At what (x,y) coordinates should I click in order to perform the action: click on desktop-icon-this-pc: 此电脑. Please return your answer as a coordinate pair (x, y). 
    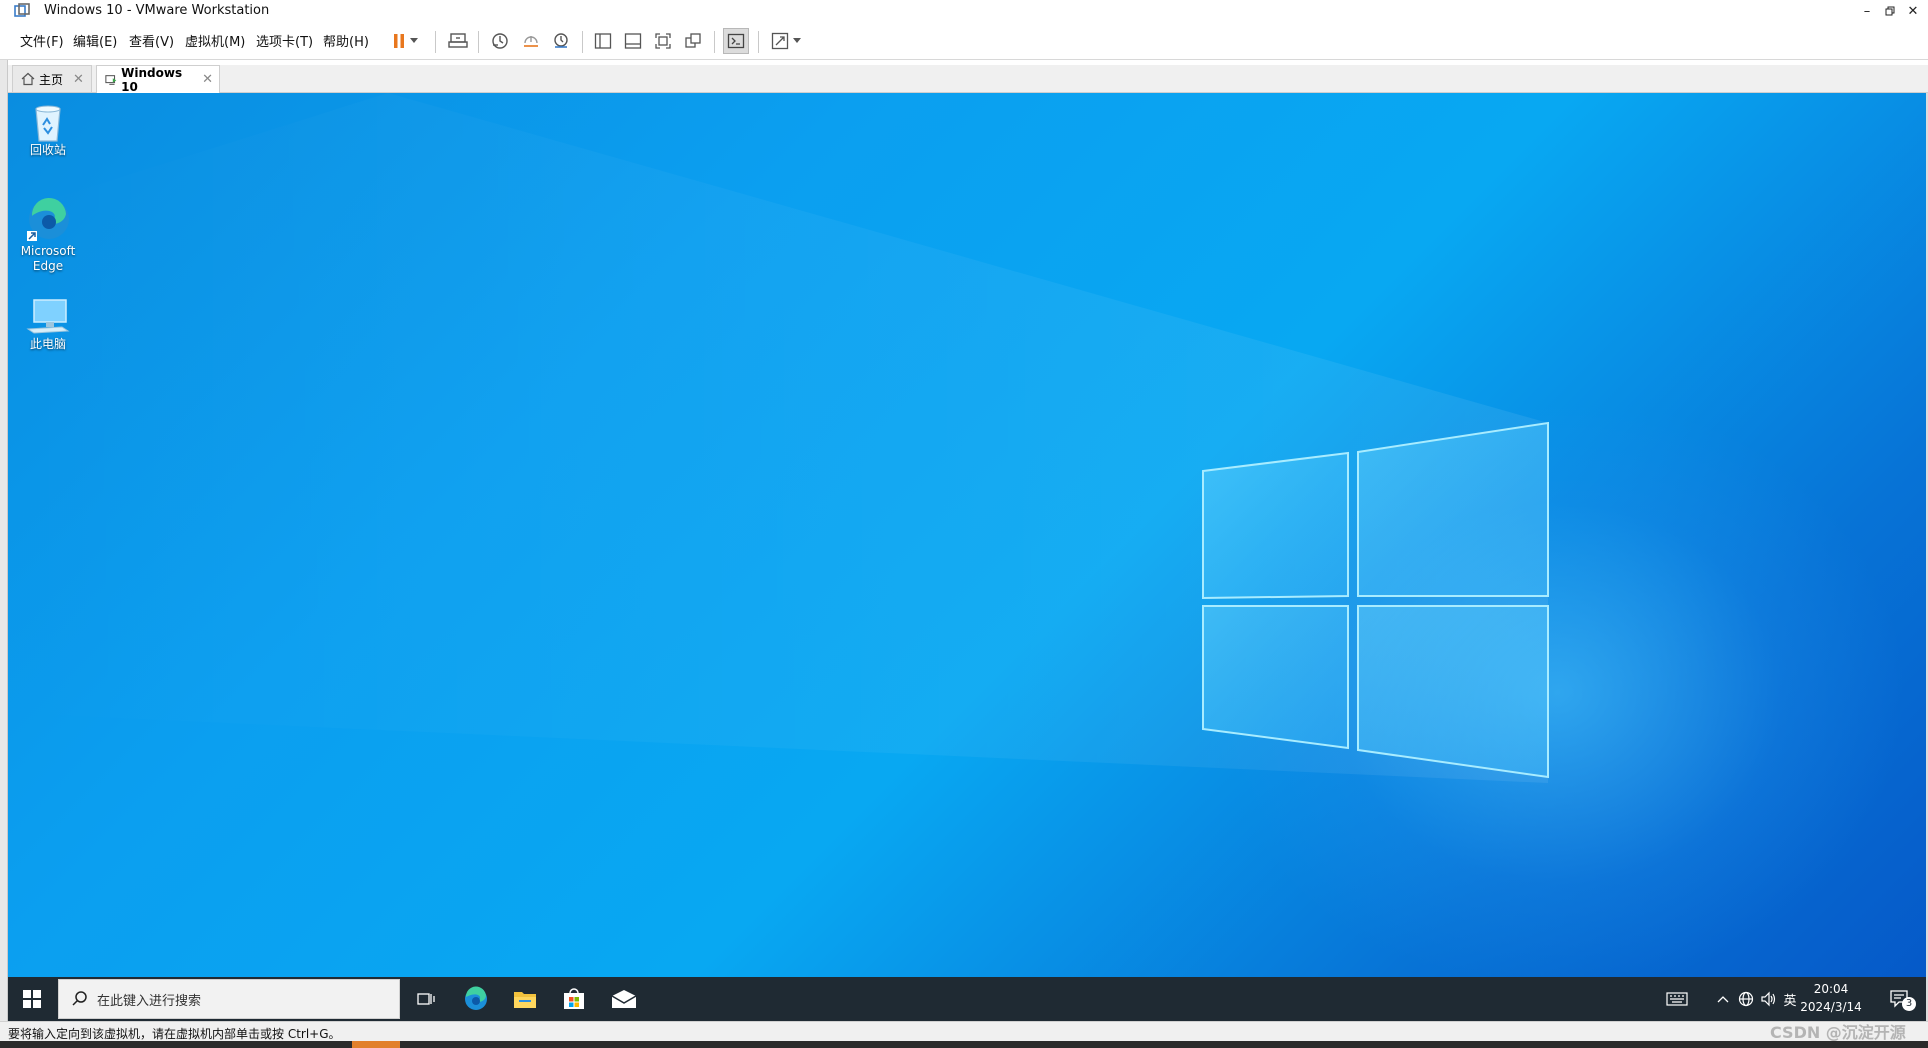
    Looking at the image, I should click on (48, 324).